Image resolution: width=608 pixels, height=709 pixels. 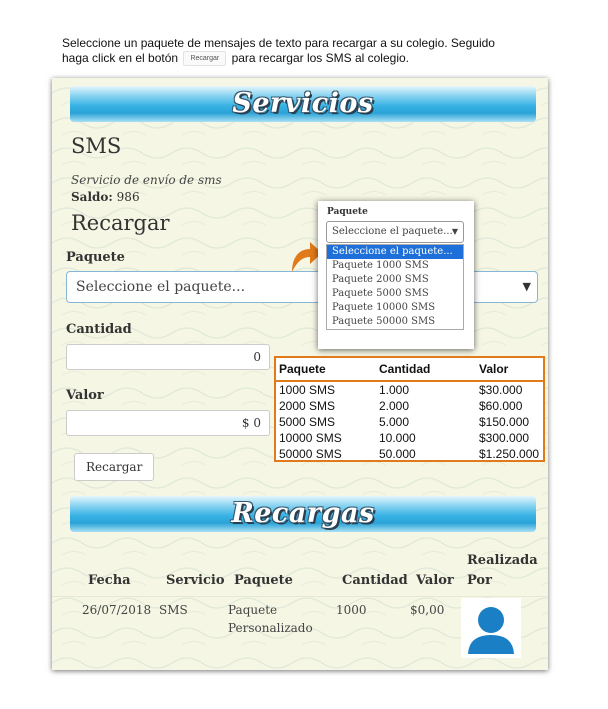 I want to click on price-table-header: Paquete Cantidad Valor, so click(x=409, y=370).